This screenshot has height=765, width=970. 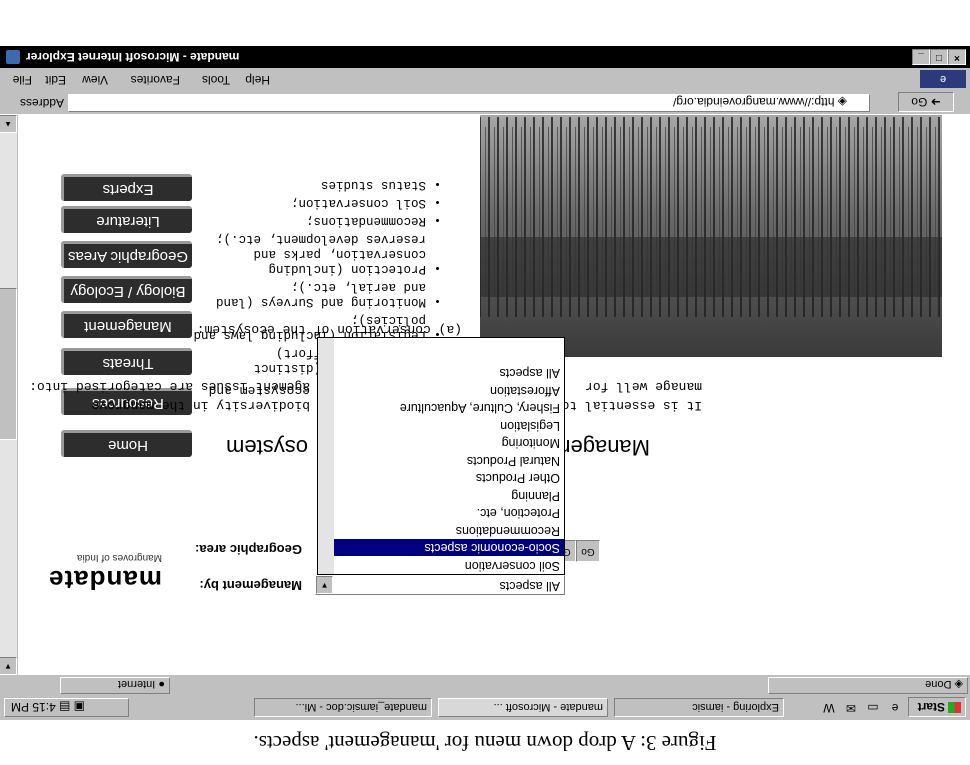 I want to click on maximize-icon: □, so click(x=939, y=57).